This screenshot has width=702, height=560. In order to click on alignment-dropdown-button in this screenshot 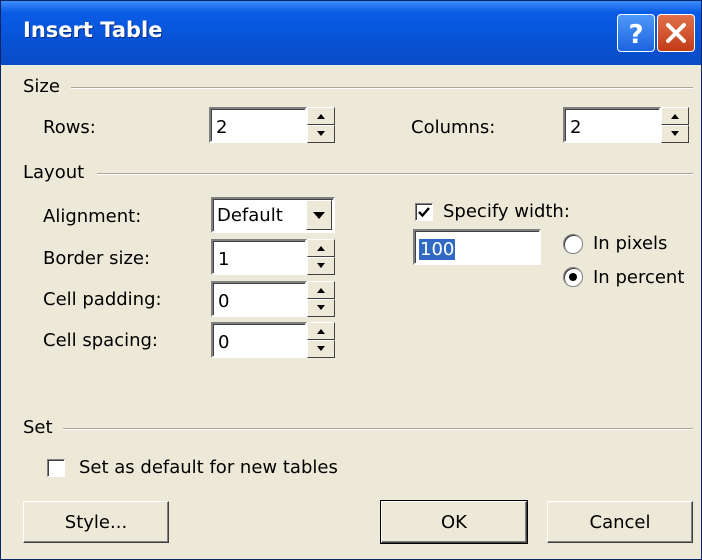, I will do `click(319, 215)`.